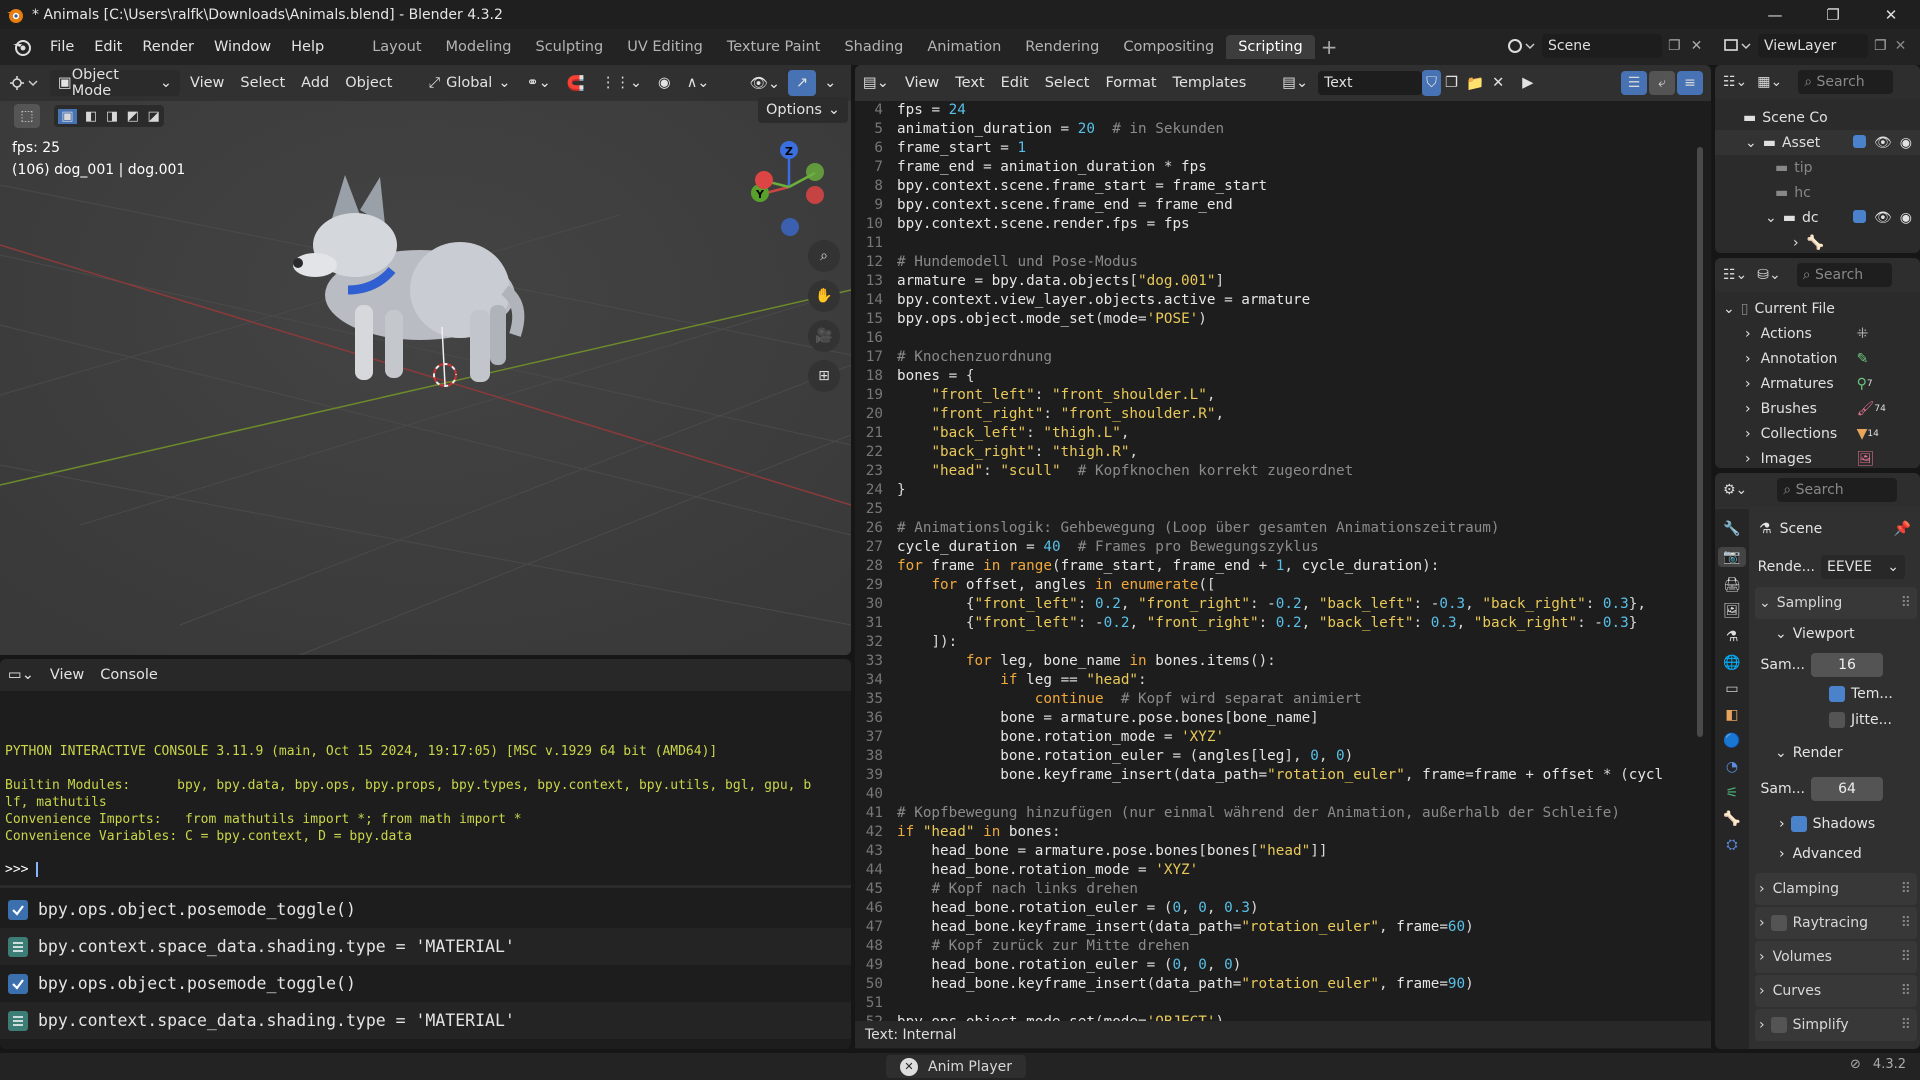  What do you see at coordinates (621, 83) in the screenshot?
I see `snap-target-icon: ⋮⋮⌄` at bounding box center [621, 83].